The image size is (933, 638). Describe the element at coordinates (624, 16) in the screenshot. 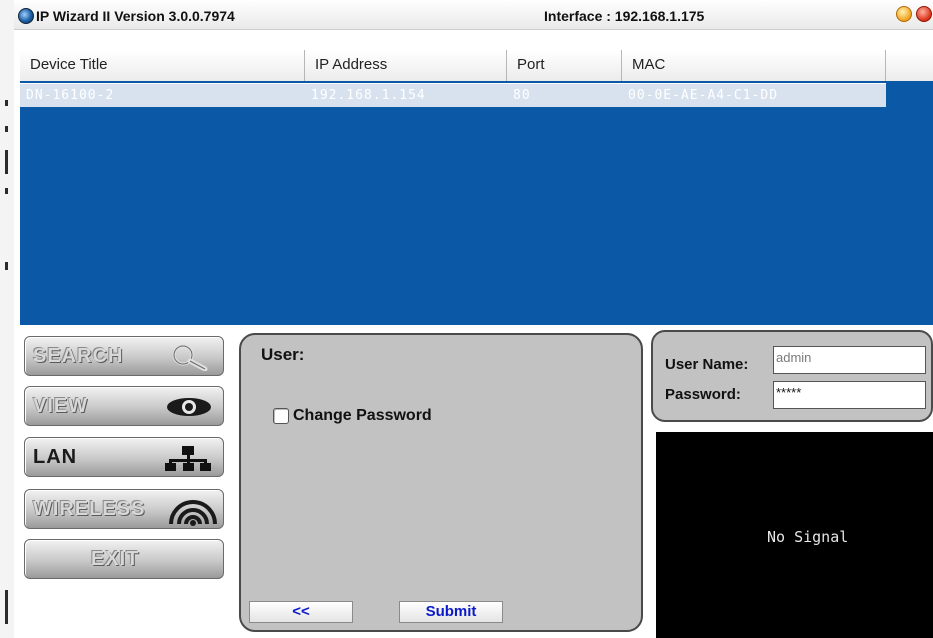

I see `interface-address: Interface : 192.168.1.175` at that location.